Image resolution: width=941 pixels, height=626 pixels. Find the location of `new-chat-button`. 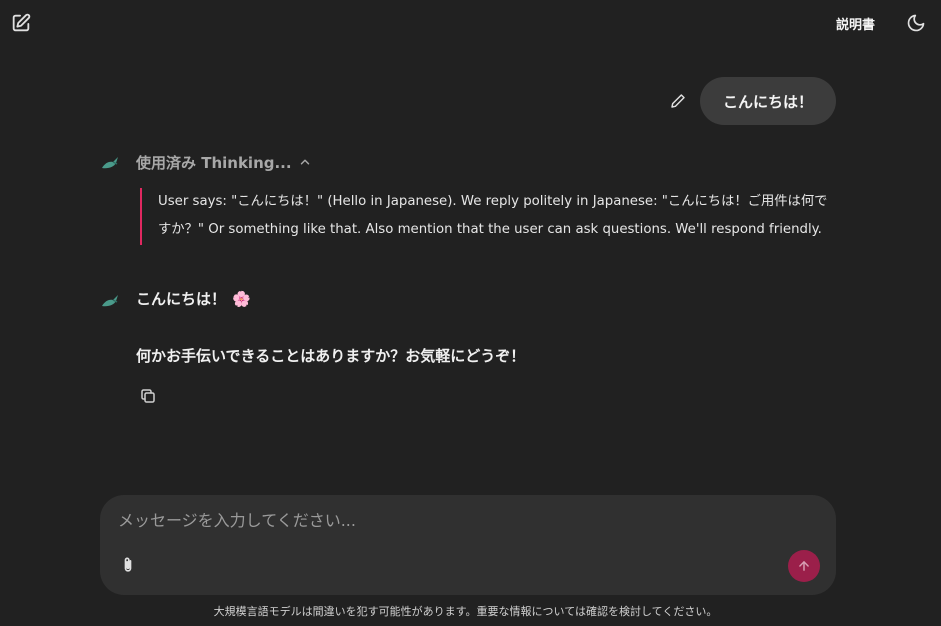

new-chat-button is located at coordinates (21, 23).